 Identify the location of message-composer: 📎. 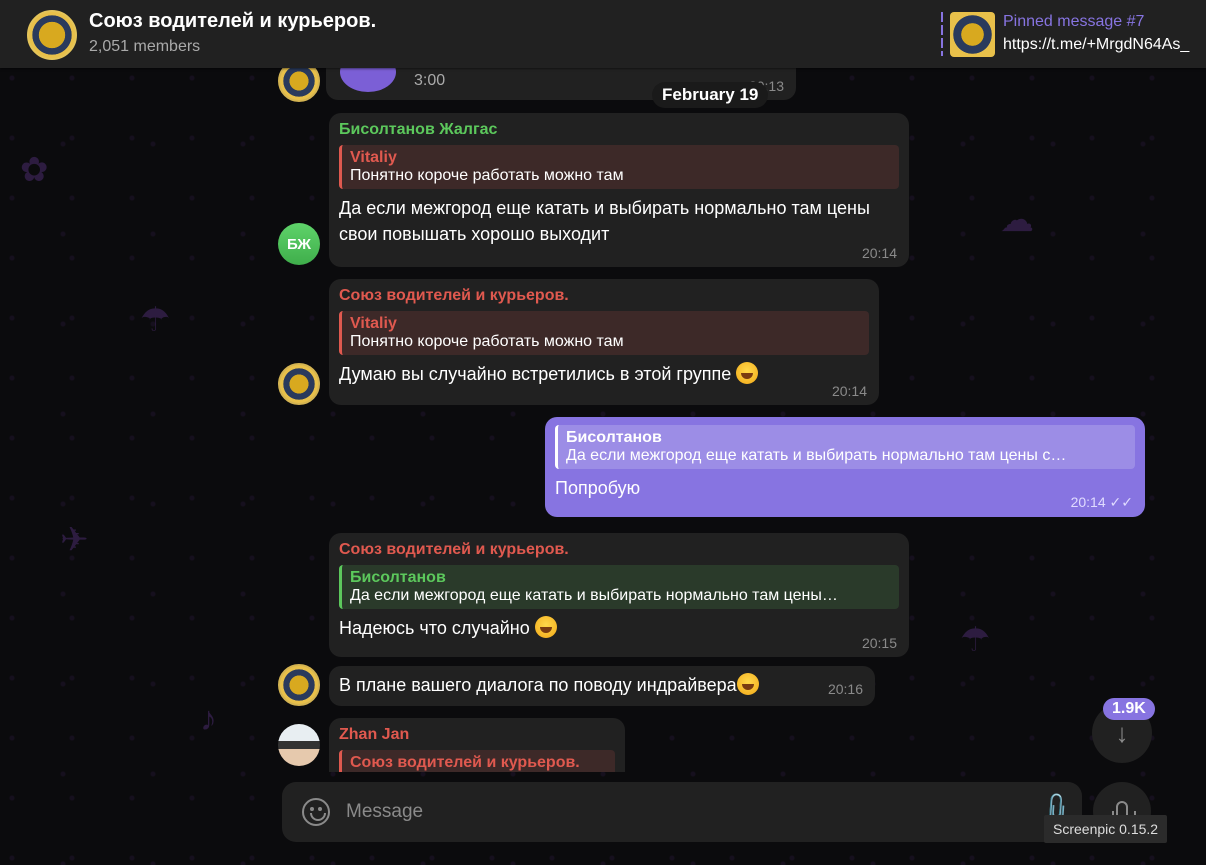
(682, 812).